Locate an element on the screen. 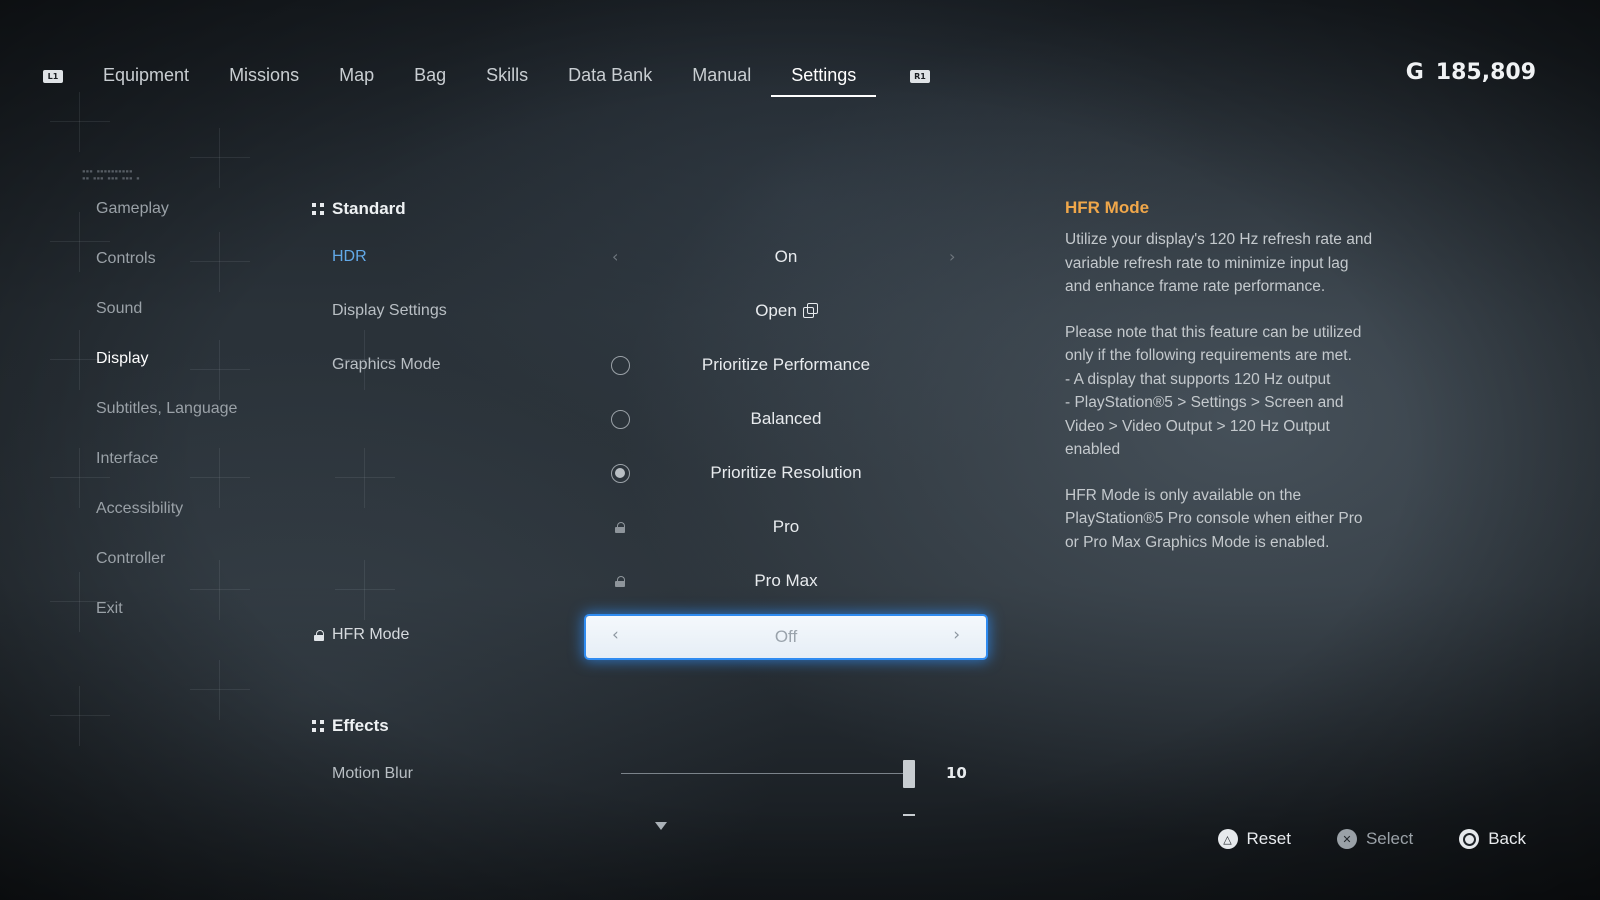 The image size is (1600, 900). external-window-icon is located at coordinates (810, 310).